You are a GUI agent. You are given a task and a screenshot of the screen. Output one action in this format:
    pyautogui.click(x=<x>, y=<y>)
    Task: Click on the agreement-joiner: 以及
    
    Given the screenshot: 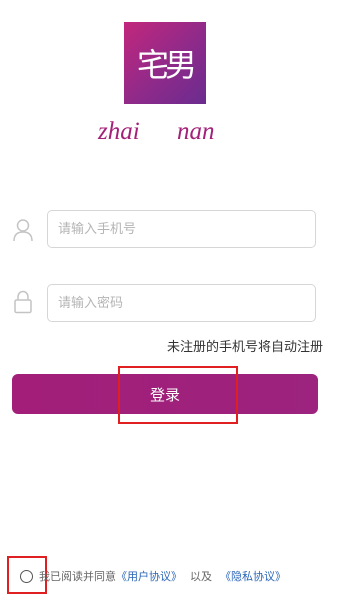 What is the action you would take?
    pyautogui.click(x=201, y=576)
    